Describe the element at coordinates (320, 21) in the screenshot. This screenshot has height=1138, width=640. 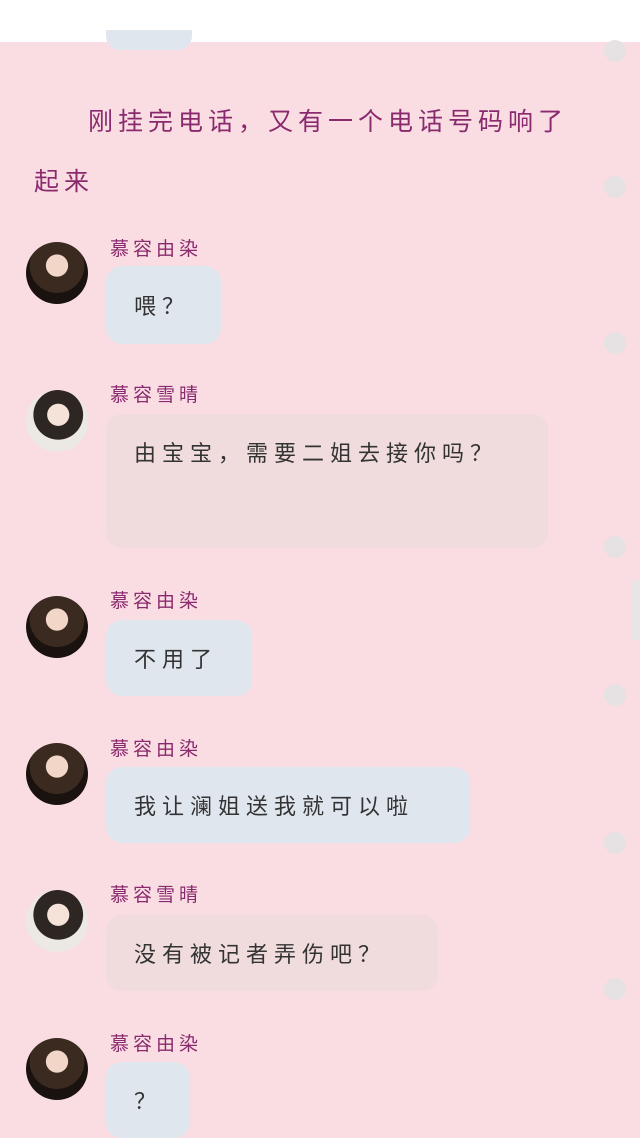
I see `top-bar` at that location.